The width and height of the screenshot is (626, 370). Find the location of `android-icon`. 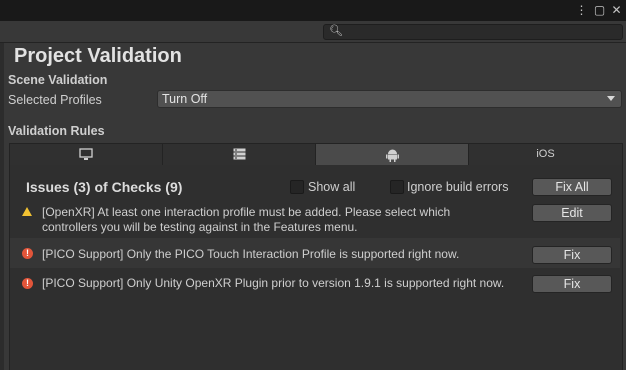

android-icon is located at coordinates (392, 155).